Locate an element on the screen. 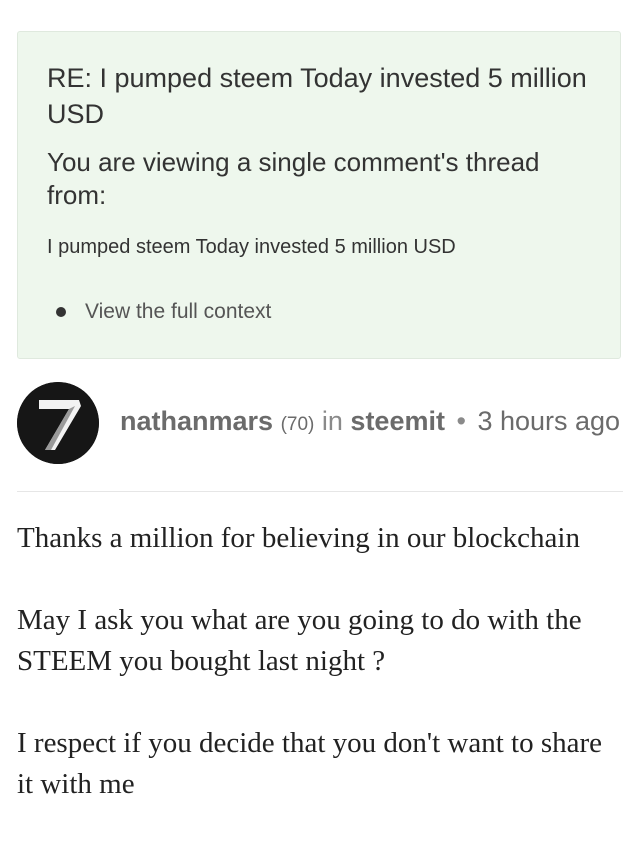 The height and width of the screenshot is (853, 640). bullet-icon is located at coordinates (61, 312).